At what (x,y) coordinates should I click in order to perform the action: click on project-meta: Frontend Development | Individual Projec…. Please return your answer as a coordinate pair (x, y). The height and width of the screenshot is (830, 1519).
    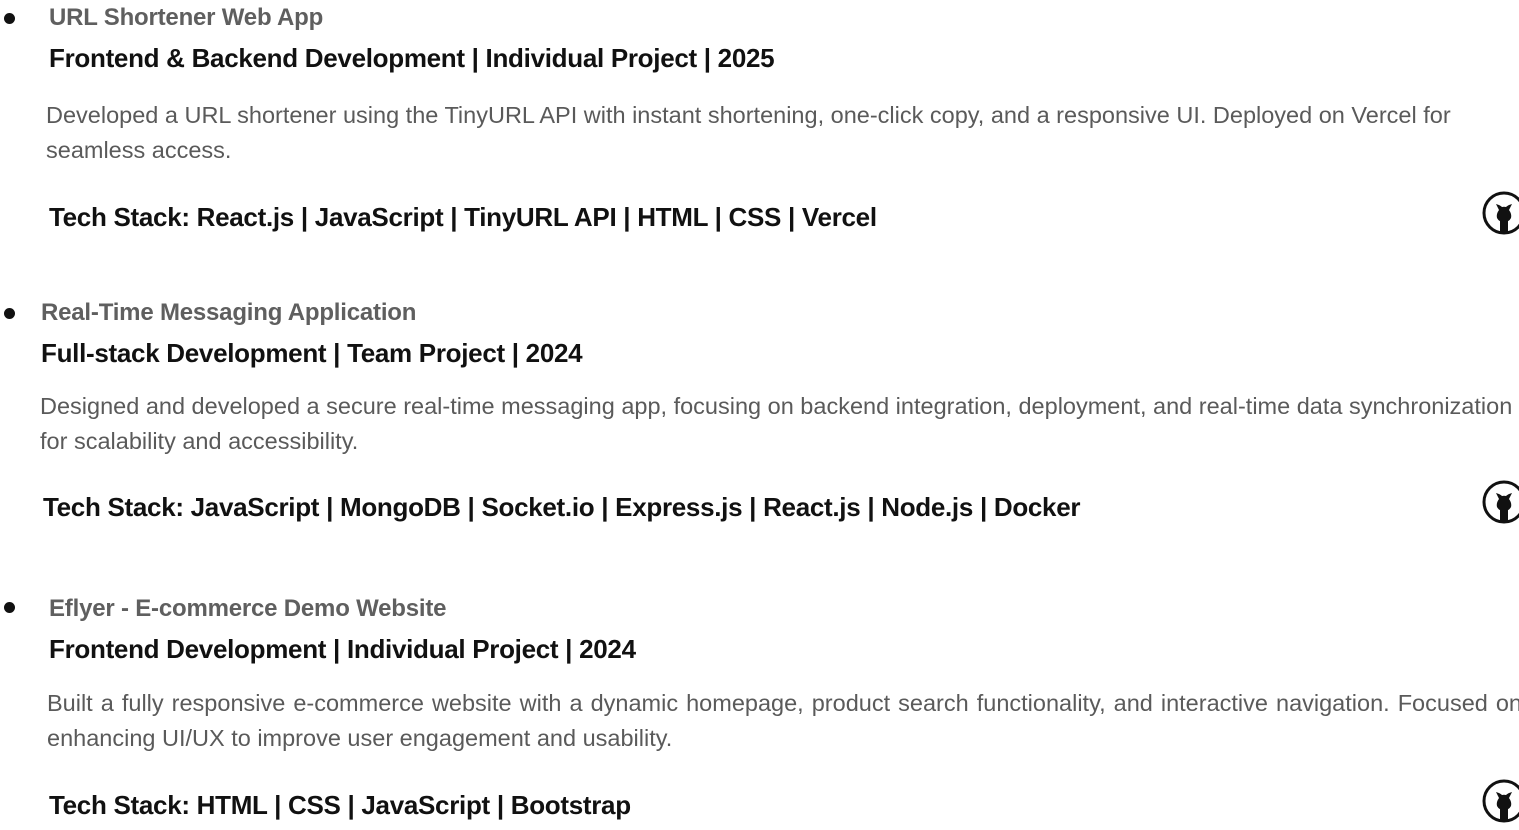
    Looking at the image, I should click on (342, 649).